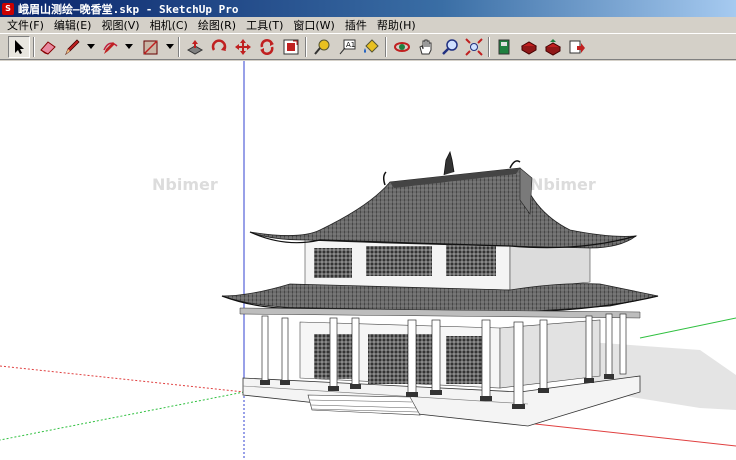  I want to click on get-models-icon, so click(529, 48).